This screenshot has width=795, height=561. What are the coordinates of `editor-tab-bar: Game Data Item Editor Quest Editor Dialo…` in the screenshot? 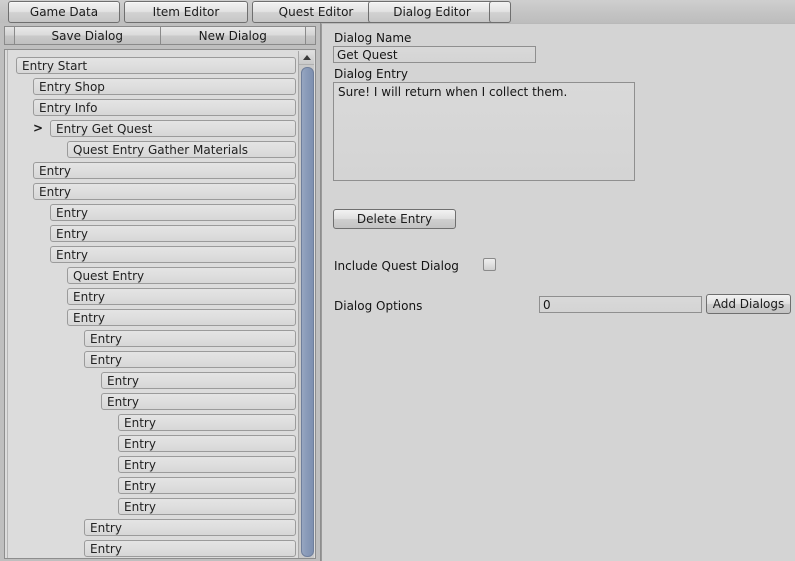 It's located at (397, 12).